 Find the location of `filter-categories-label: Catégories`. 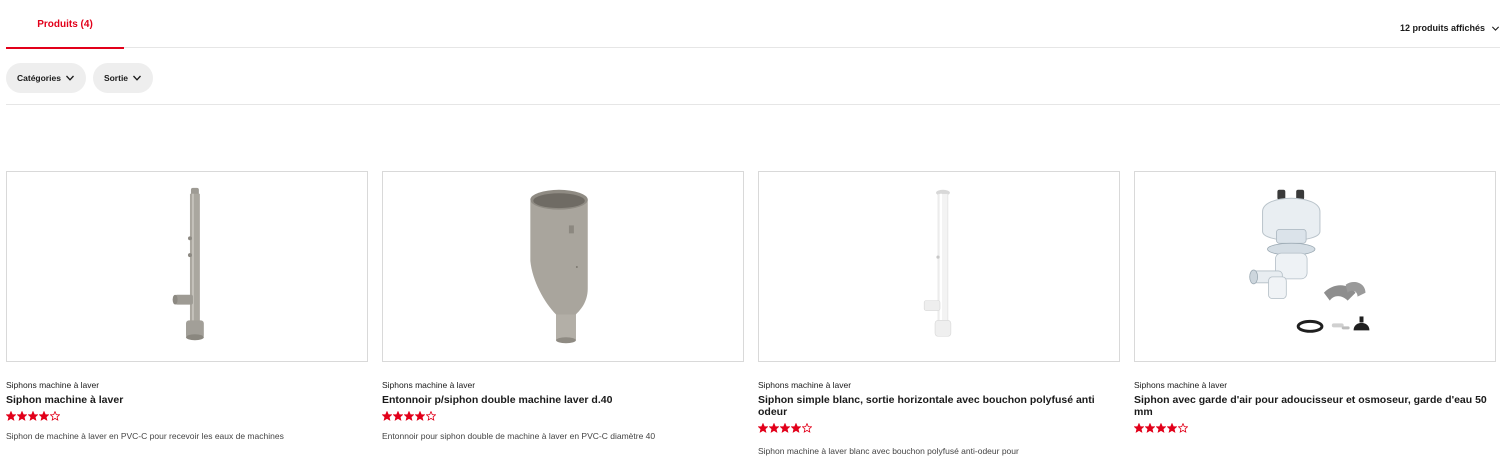

filter-categories-label: Catégories is located at coordinates (39, 78).